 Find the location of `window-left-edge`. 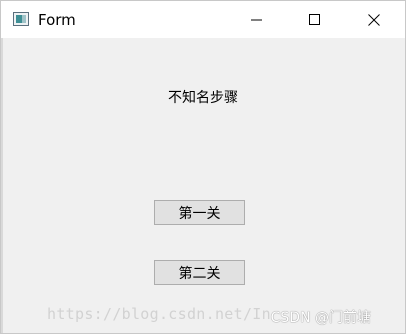

window-left-edge is located at coordinates (2, 185).